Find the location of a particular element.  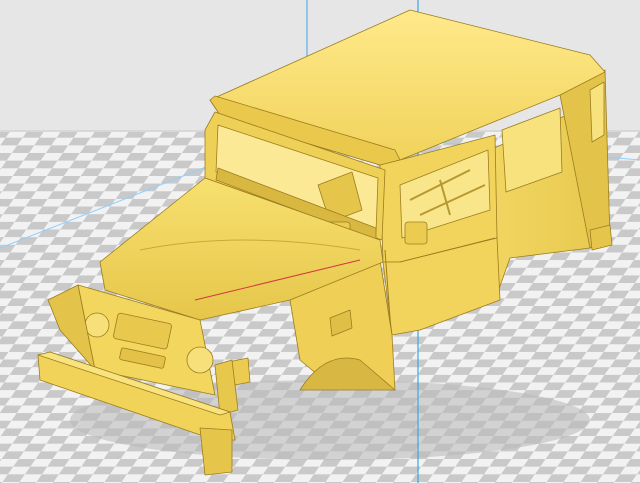

headlight-right is located at coordinates (200, 360).